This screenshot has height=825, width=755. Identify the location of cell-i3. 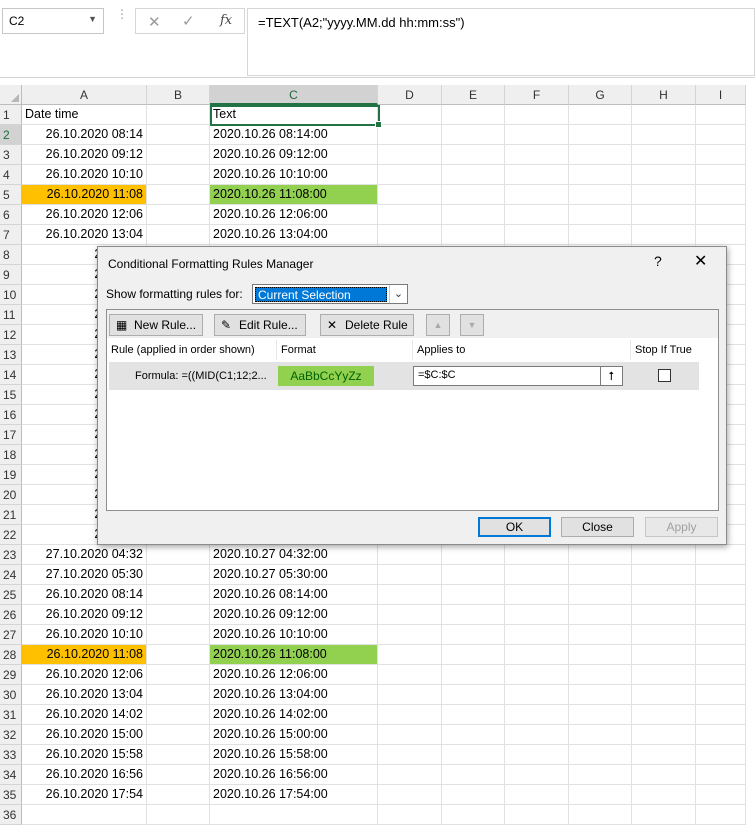
(721, 155).